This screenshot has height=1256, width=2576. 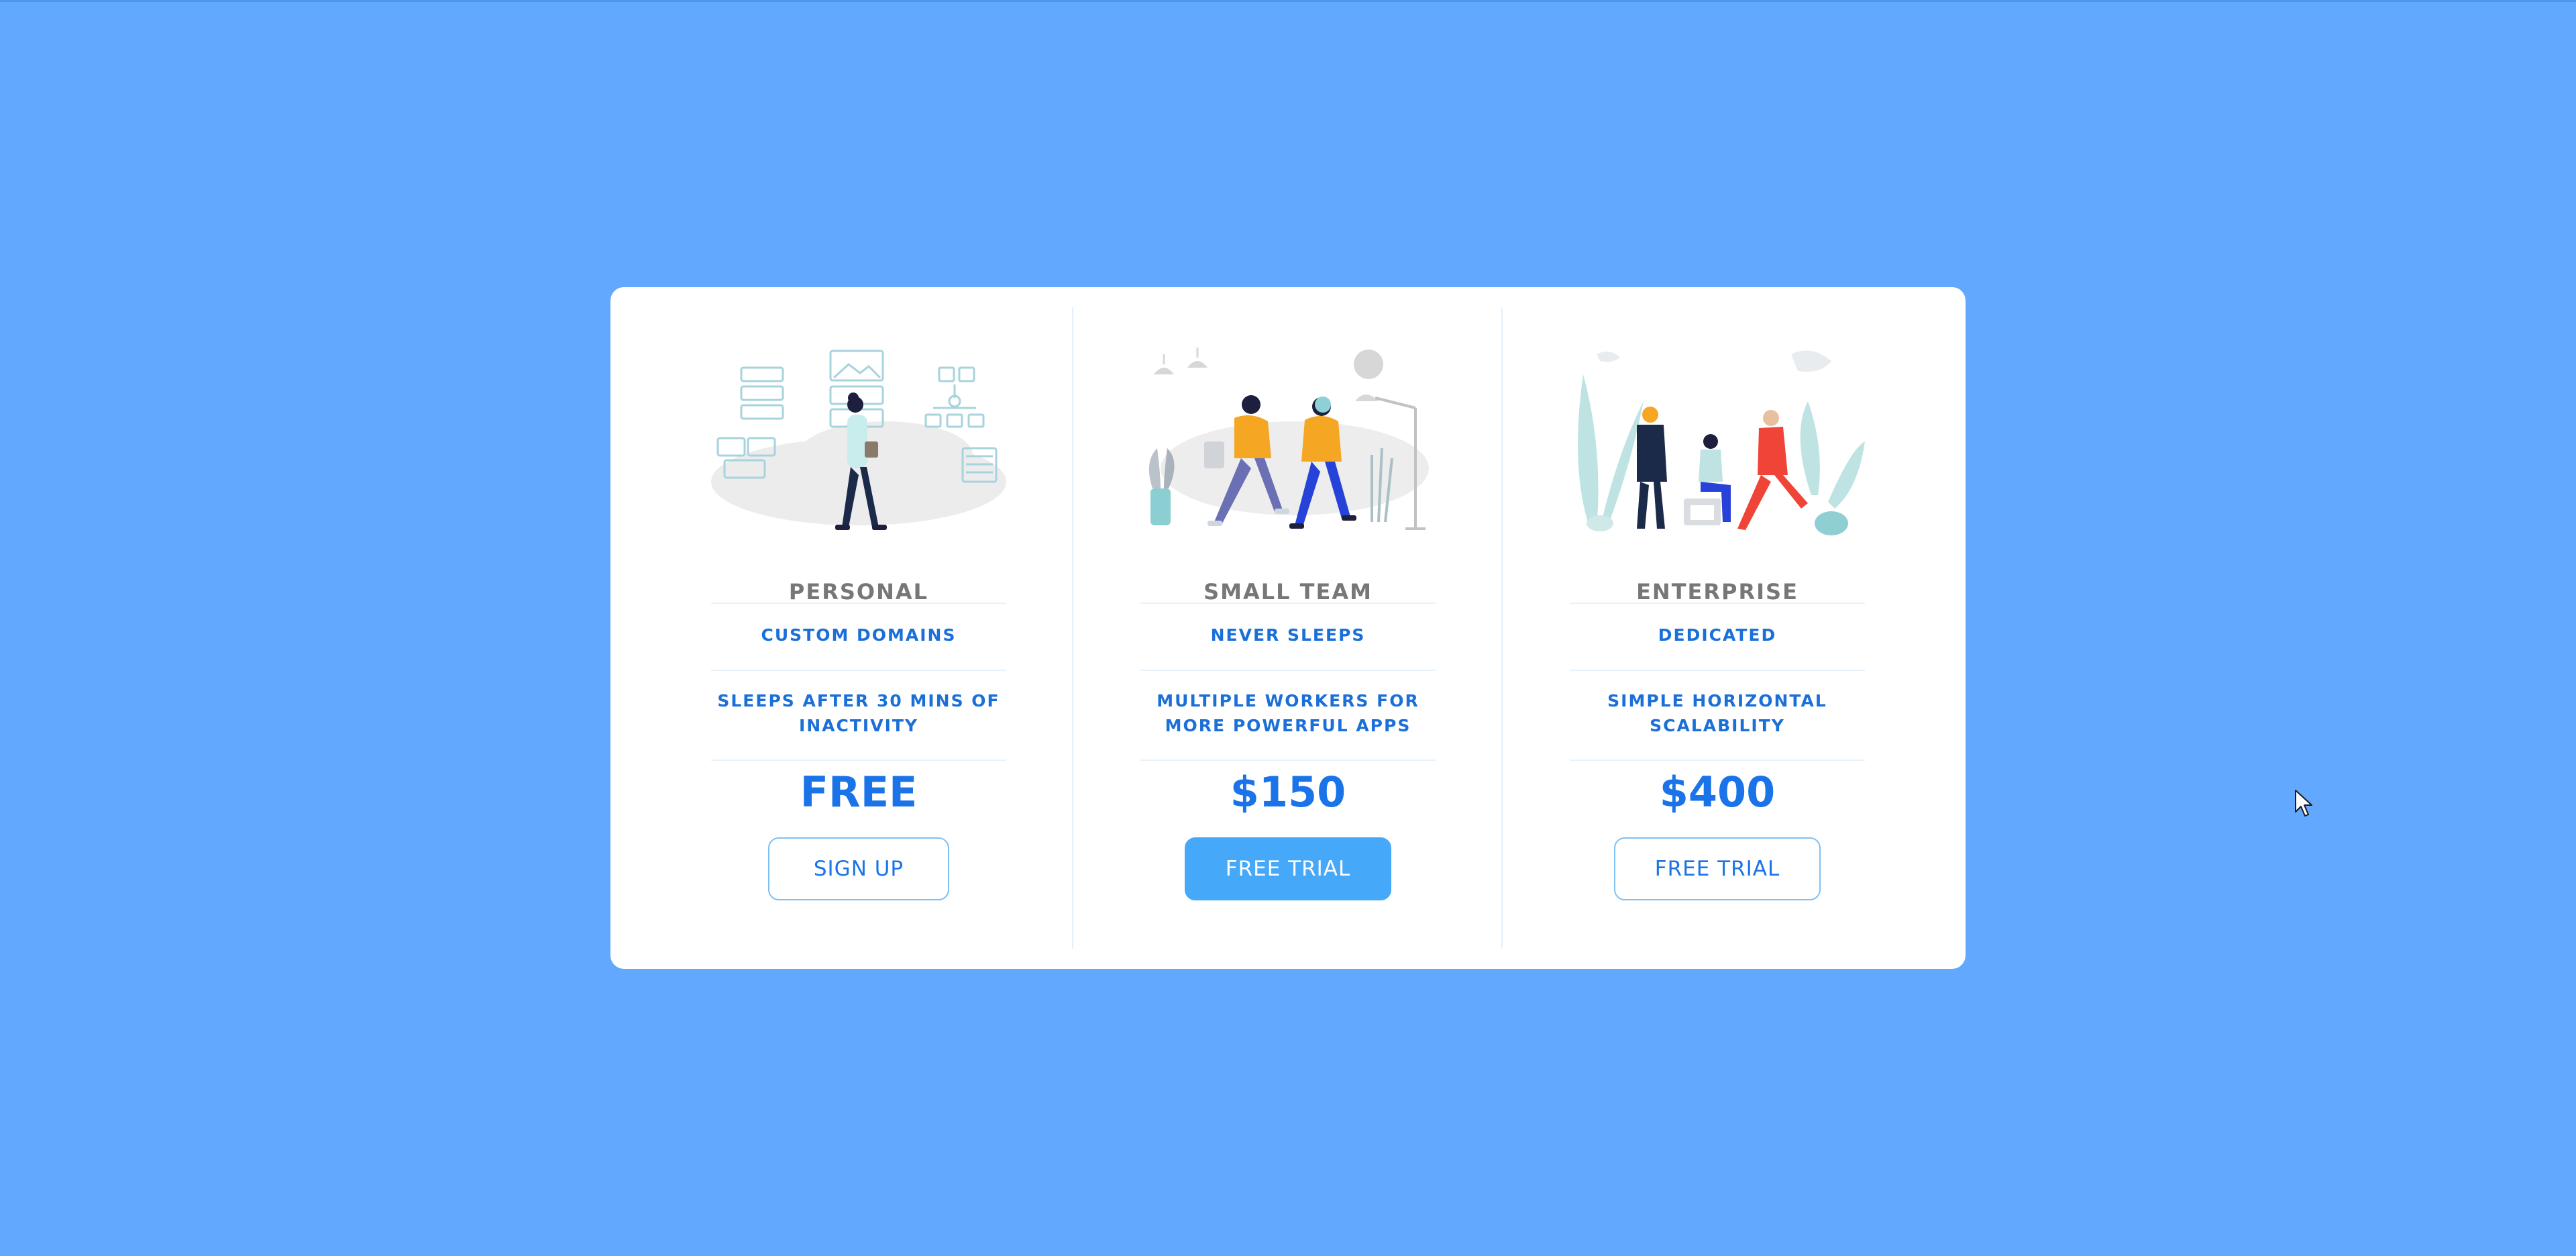 What do you see at coordinates (1717, 635) in the screenshot?
I see `plan-feature: DEDICATED` at bounding box center [1717, 635].